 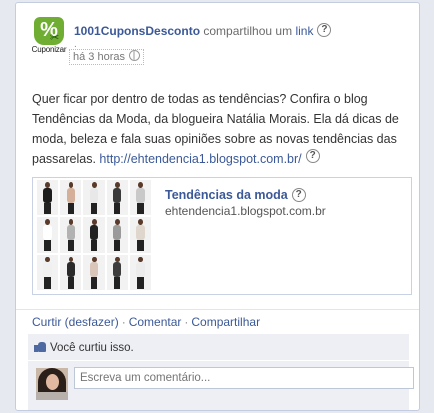 I want to click on help-icon: ?, so click(x=324, y=30).